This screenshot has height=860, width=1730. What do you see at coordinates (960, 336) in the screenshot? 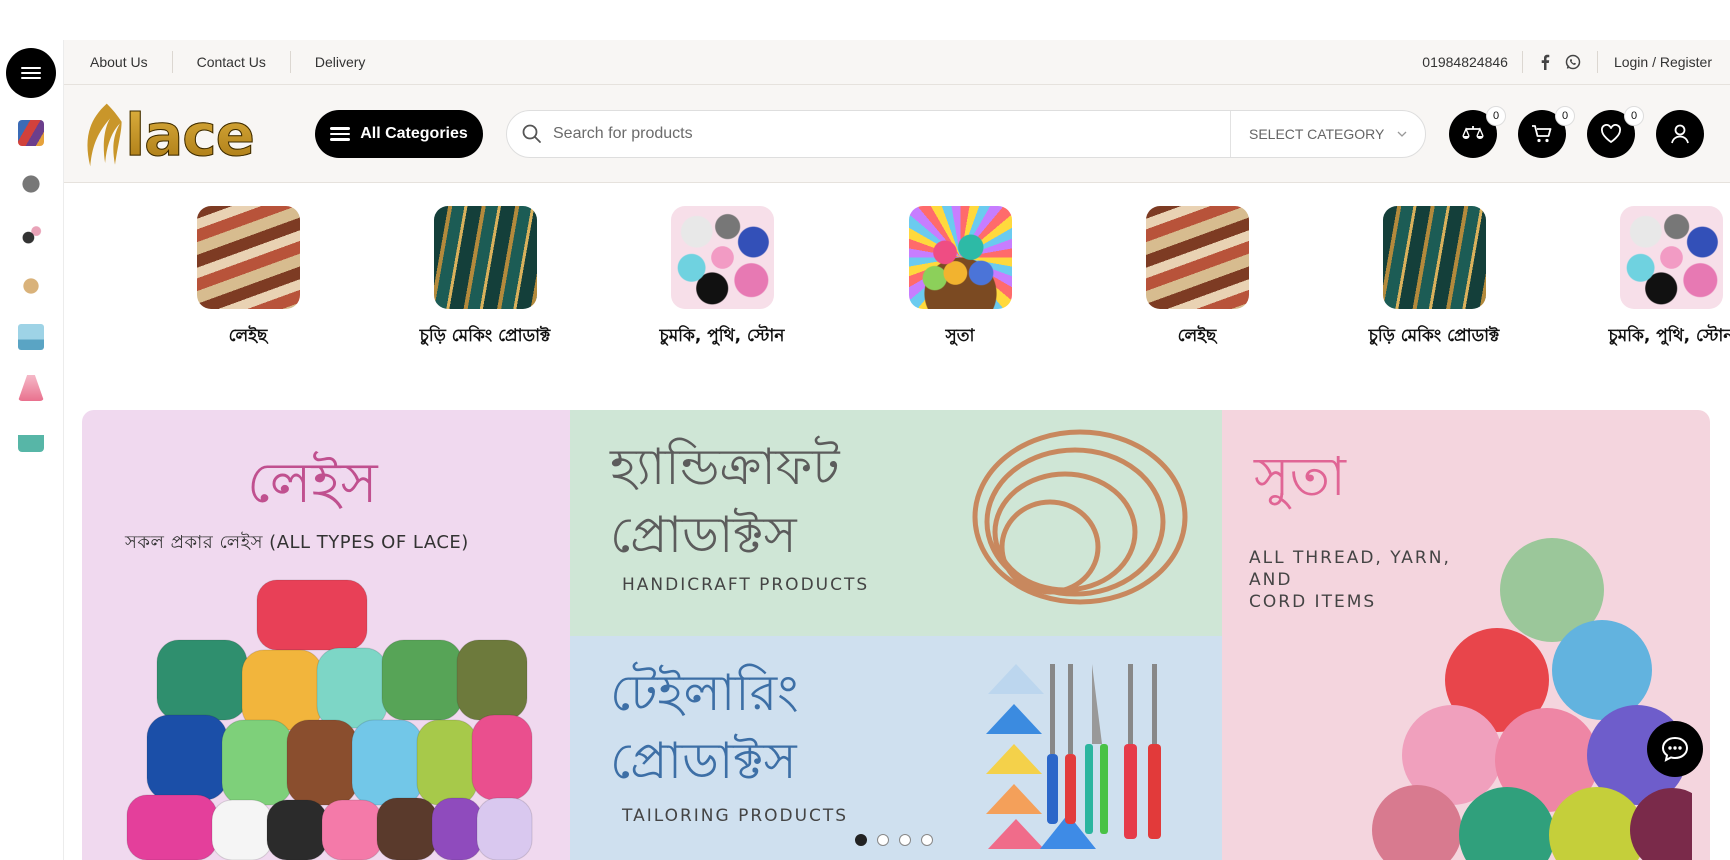
I see `category-label: সুতা` at bounding box center [960, 336].